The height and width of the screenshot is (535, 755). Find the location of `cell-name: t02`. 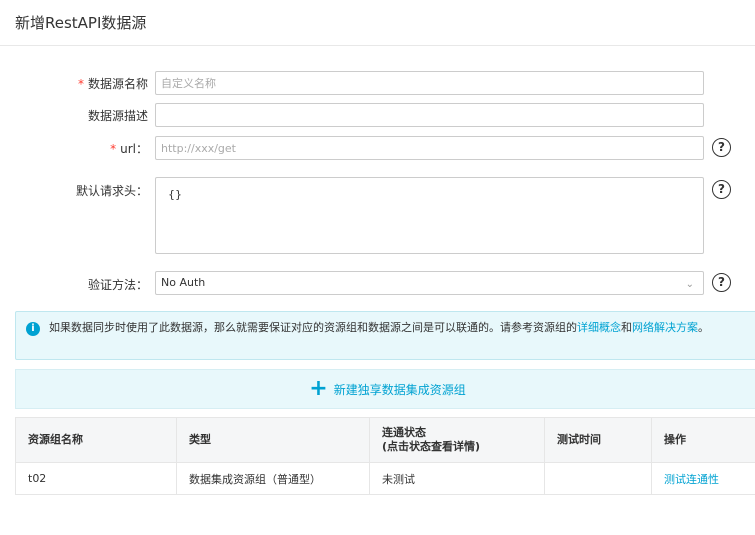

cell-name: t02 is located at coordinates (96, 478).